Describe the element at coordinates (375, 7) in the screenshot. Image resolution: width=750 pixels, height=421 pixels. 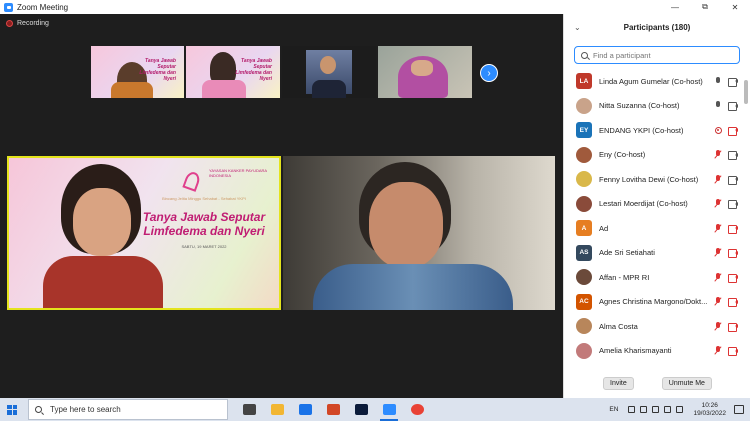
I see `window-titlebar: Zoom Meeting — ⧉ ✕` at that location.